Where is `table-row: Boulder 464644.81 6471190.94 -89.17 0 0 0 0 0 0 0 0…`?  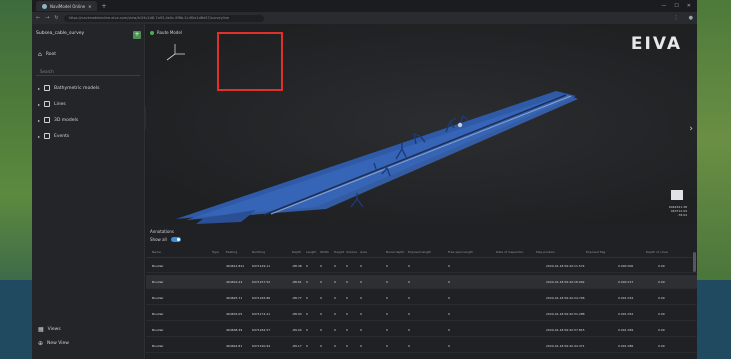
table-row: Boulder 464644.81 6471190.94 -89.17 0 0 0 0 0 0 0 0… is located at coordinates (421, 346).